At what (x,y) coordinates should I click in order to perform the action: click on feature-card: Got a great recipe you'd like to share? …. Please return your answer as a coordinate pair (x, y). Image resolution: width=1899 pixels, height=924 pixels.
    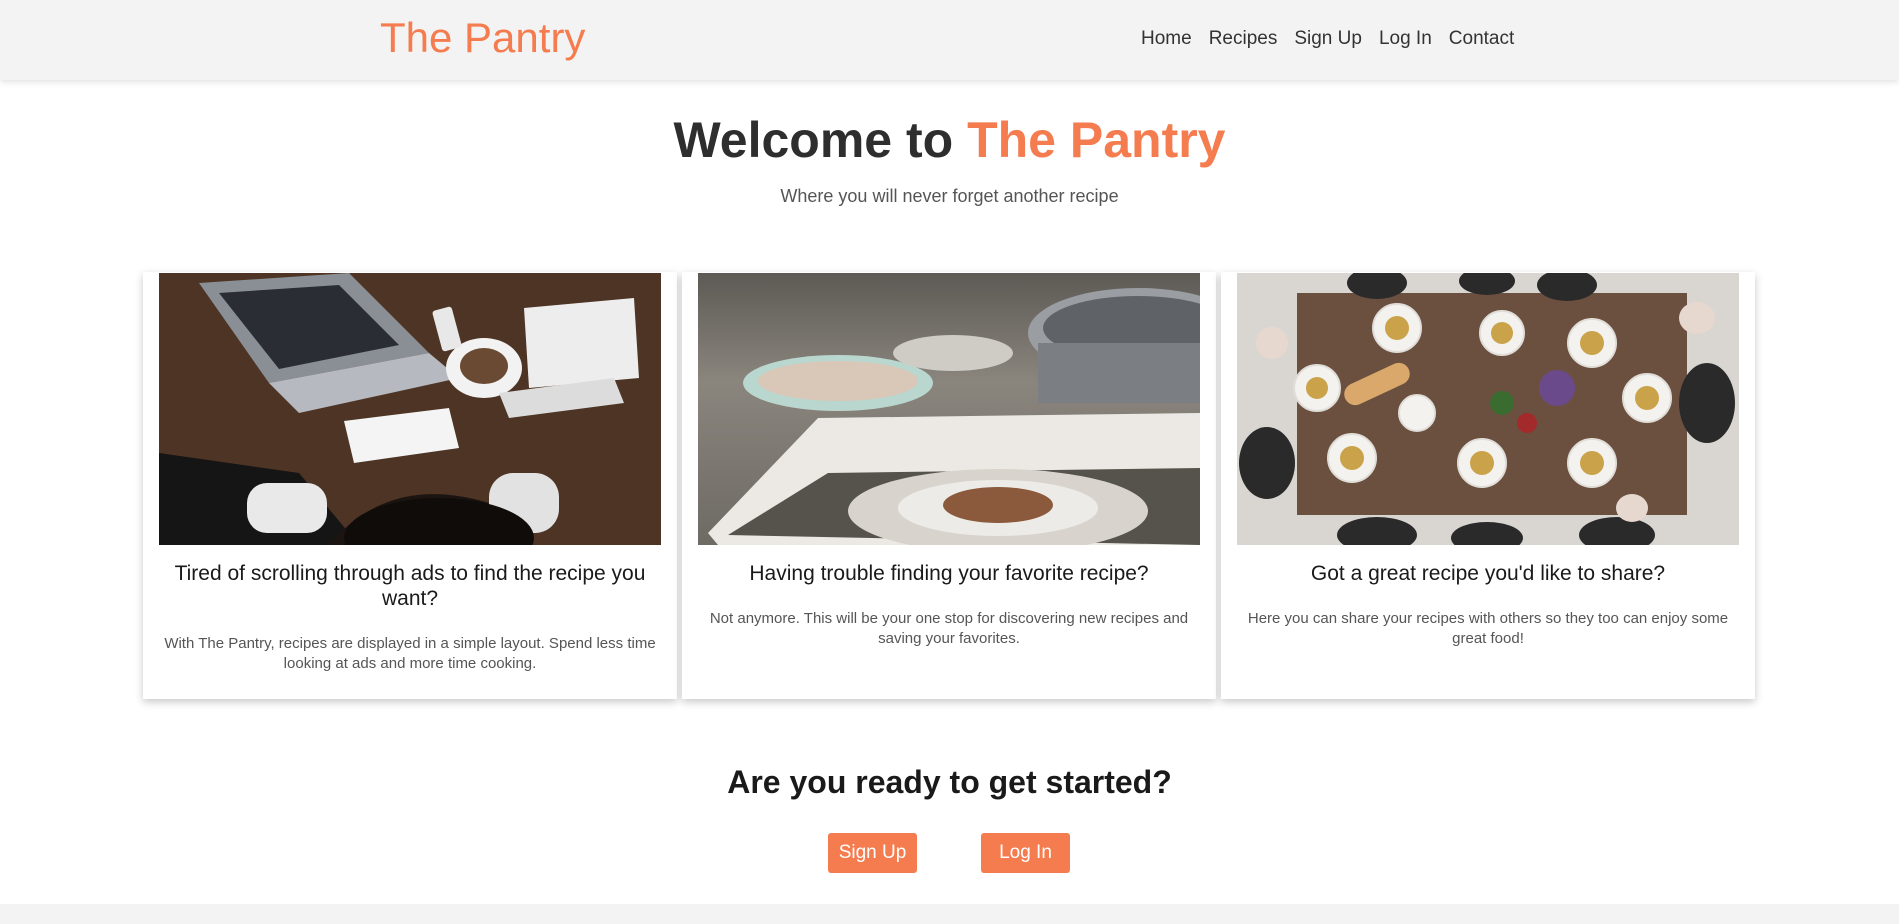
    Looking at the image, I should click on (1488, 485).